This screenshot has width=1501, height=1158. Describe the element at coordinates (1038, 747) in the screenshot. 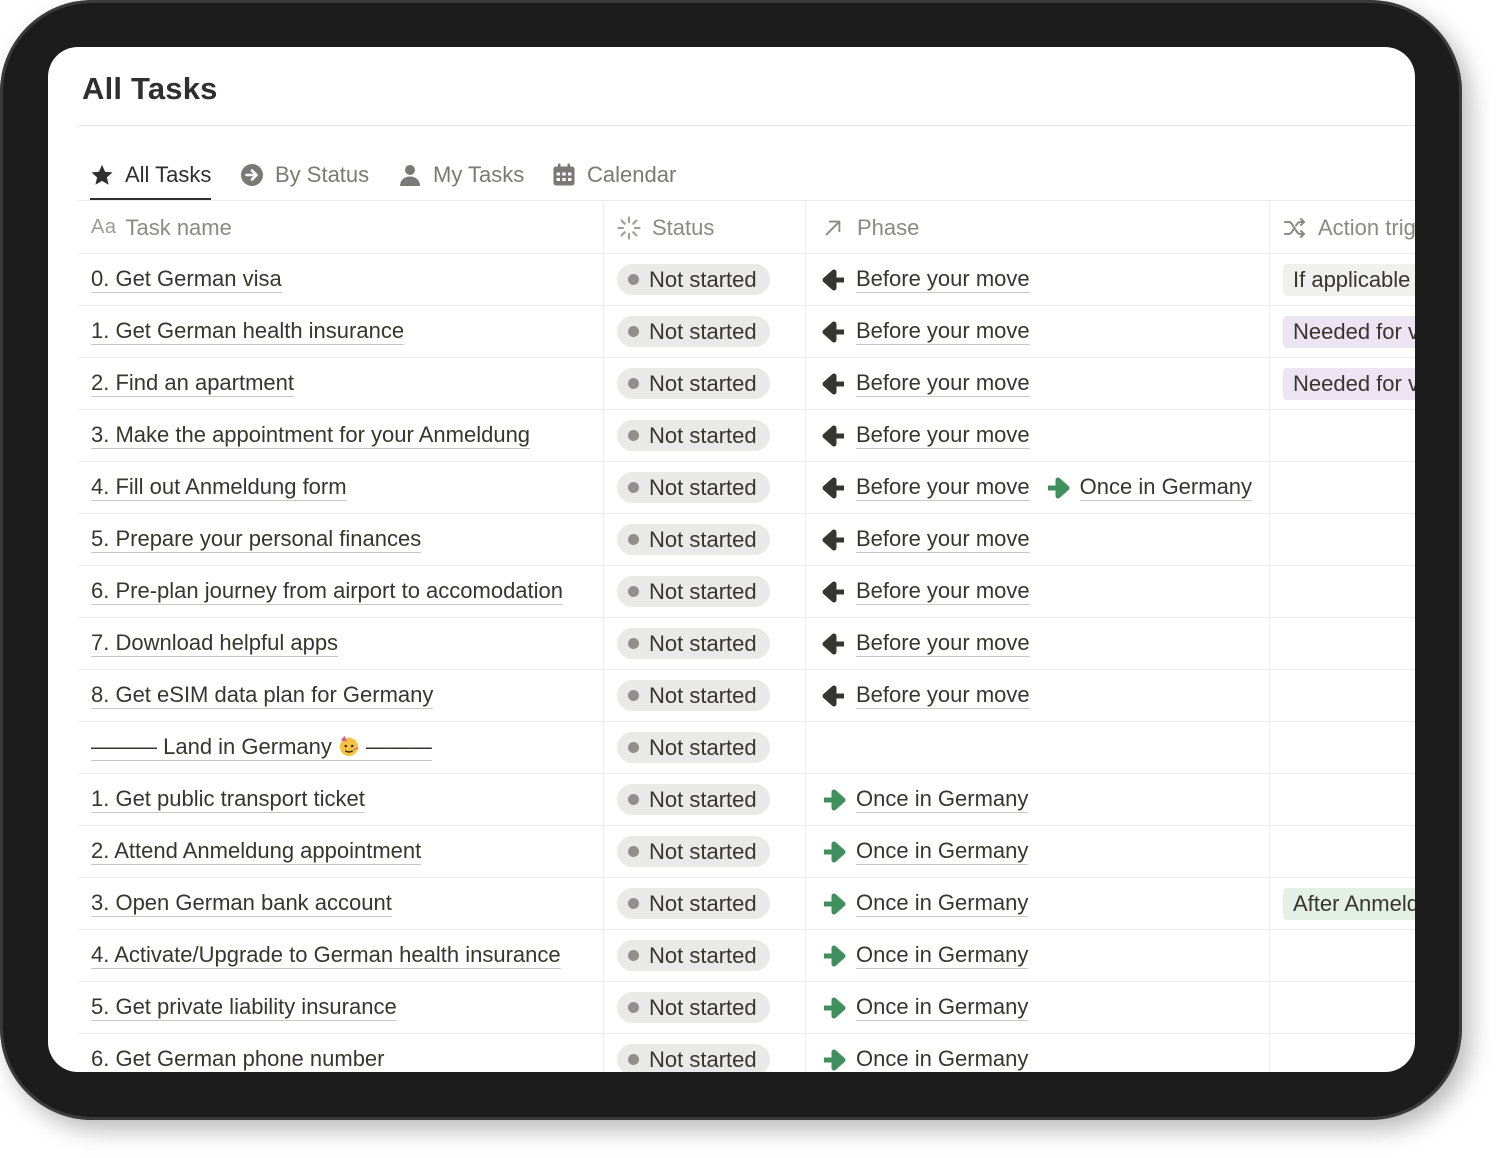

I see `phase-cell` at that location.